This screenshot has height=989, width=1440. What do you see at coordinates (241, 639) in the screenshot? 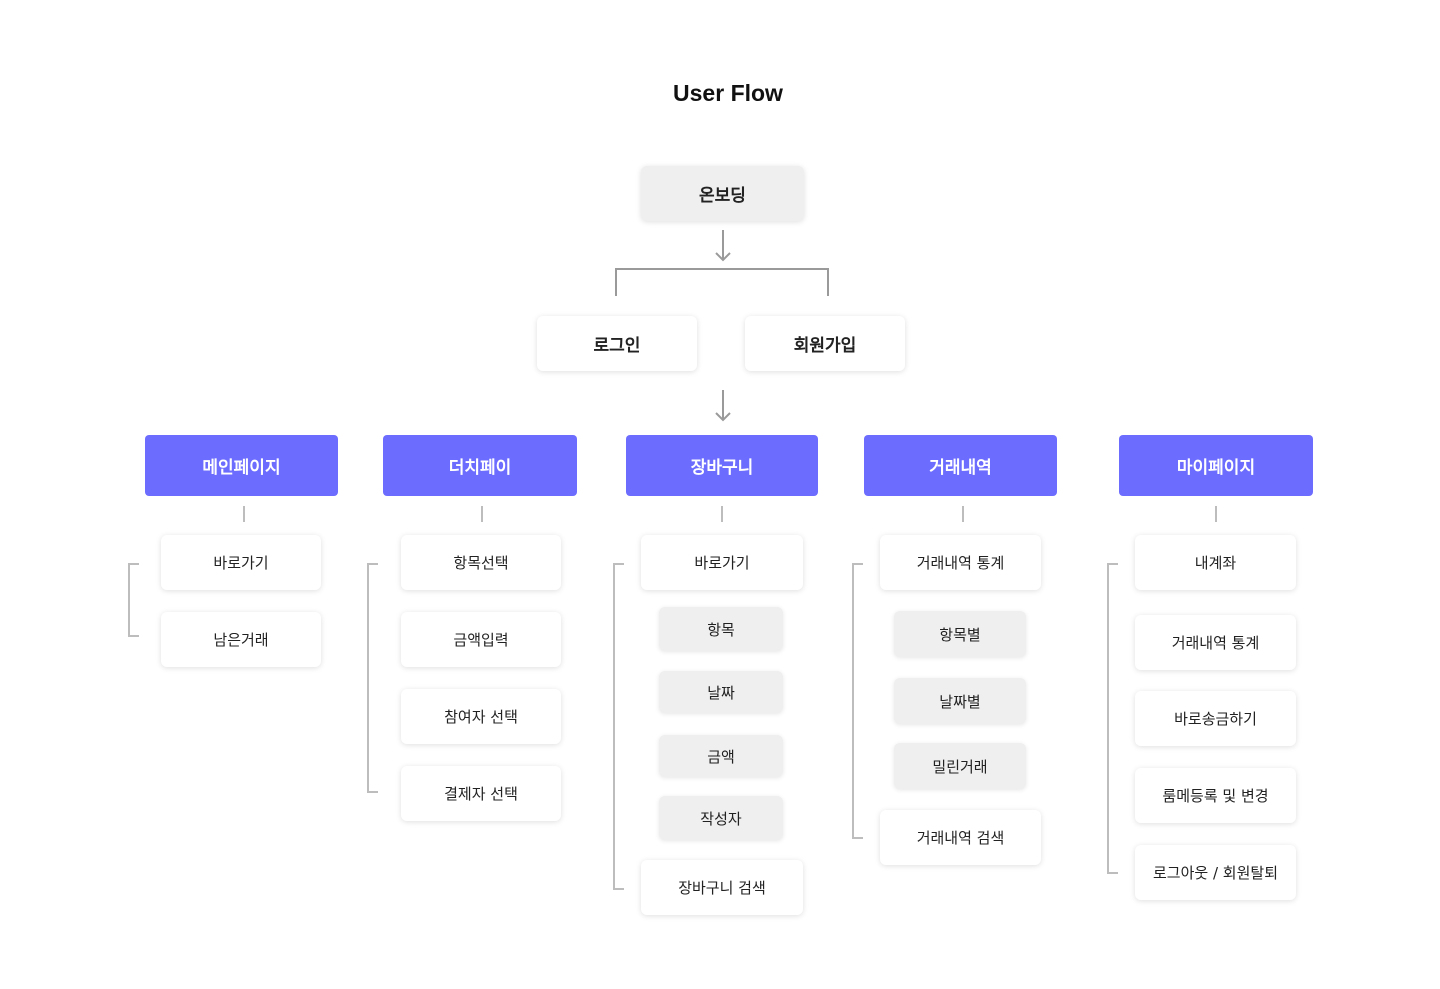
I see `node-item: 남은거래` at bounding box center [241, 639].